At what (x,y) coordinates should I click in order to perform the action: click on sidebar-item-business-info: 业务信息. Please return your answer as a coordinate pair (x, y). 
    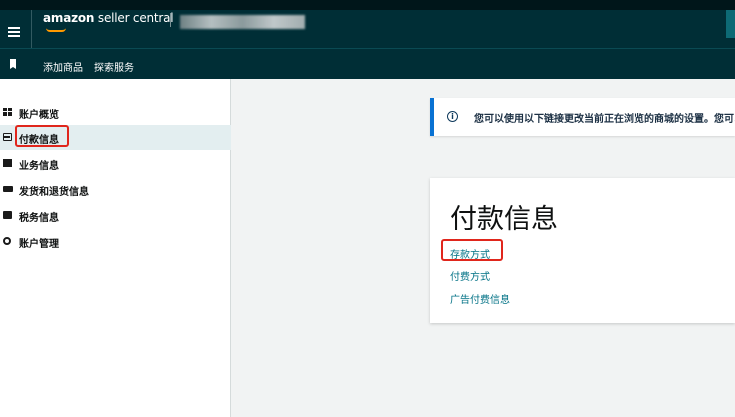
    Looking at the image, I should click on (115, 163).